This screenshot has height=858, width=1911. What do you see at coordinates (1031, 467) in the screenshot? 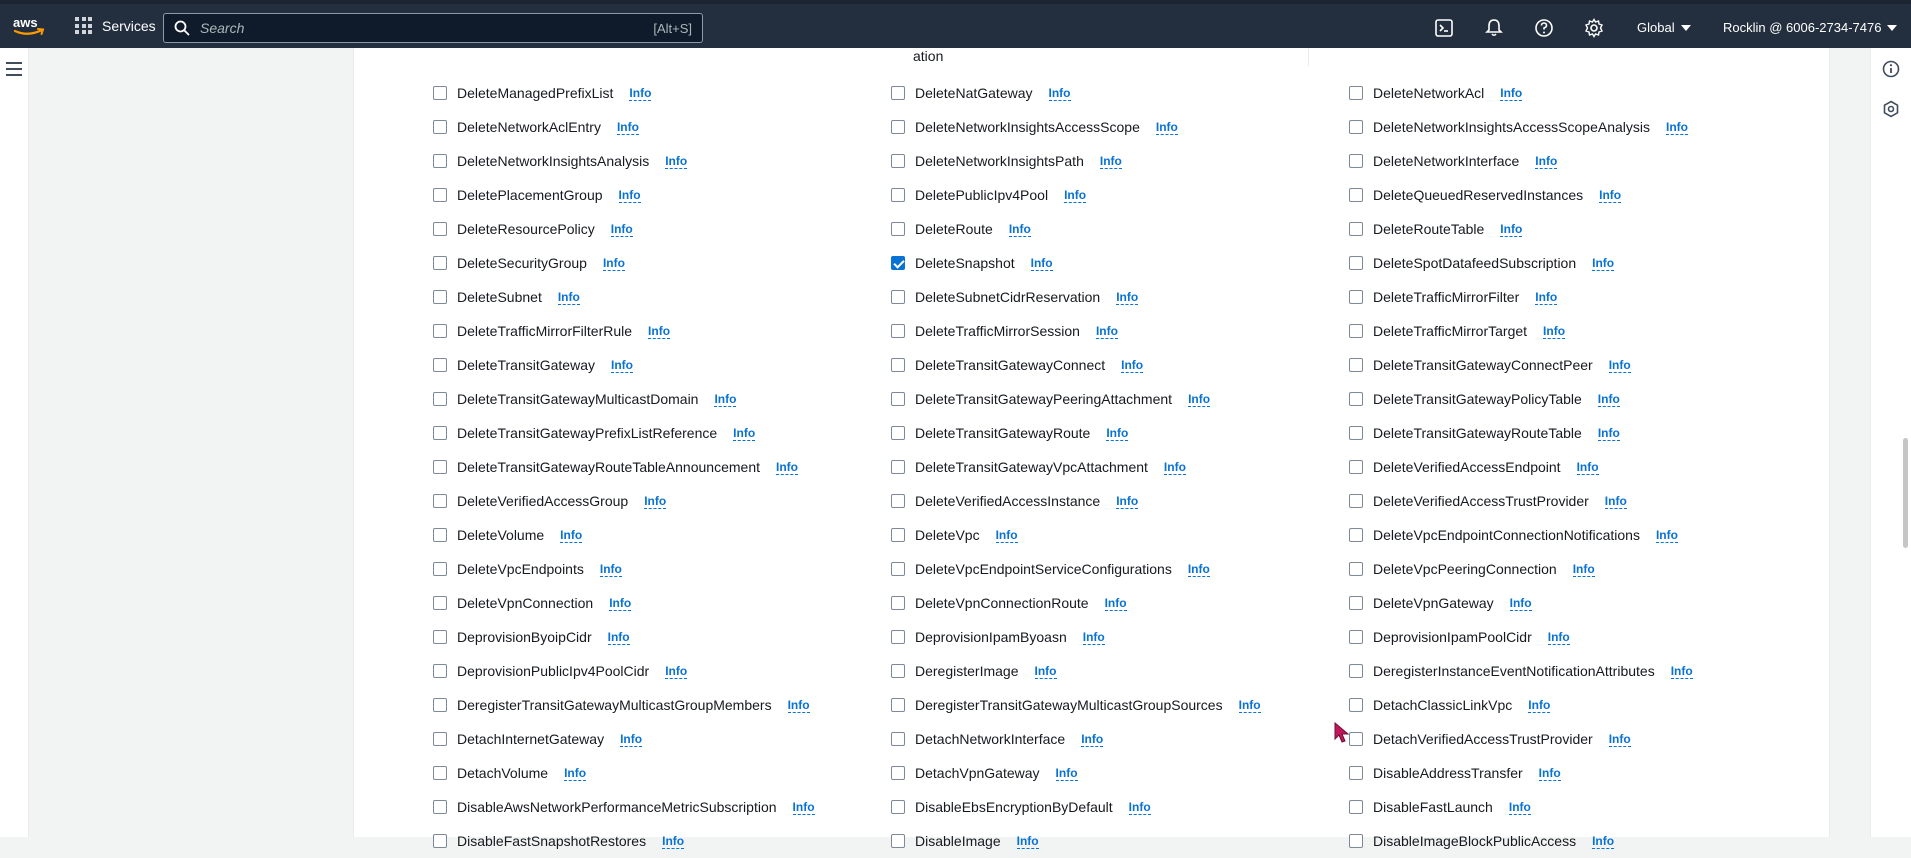
I see `action-label: DeleteTransitGatewayVpcAttachment` at bounding box center [1031, 467].